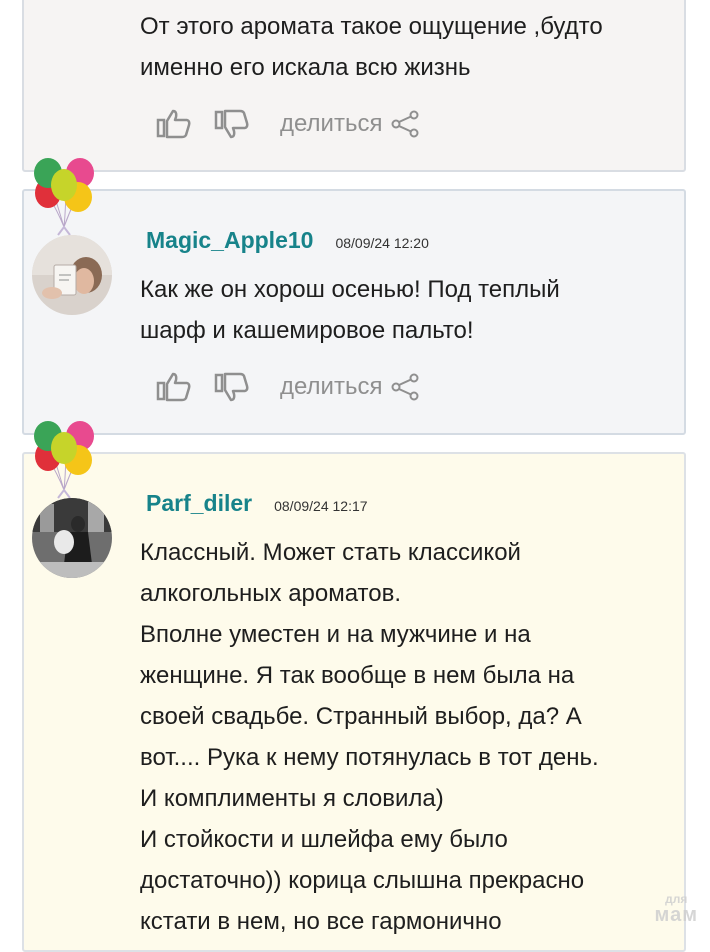 The height and width of the screenshot is (952, 710). Describe the element at coordinates (335, 634) in the screenshot. I see `comment-line: Вполне уместен и на мужчине и на` at that location.